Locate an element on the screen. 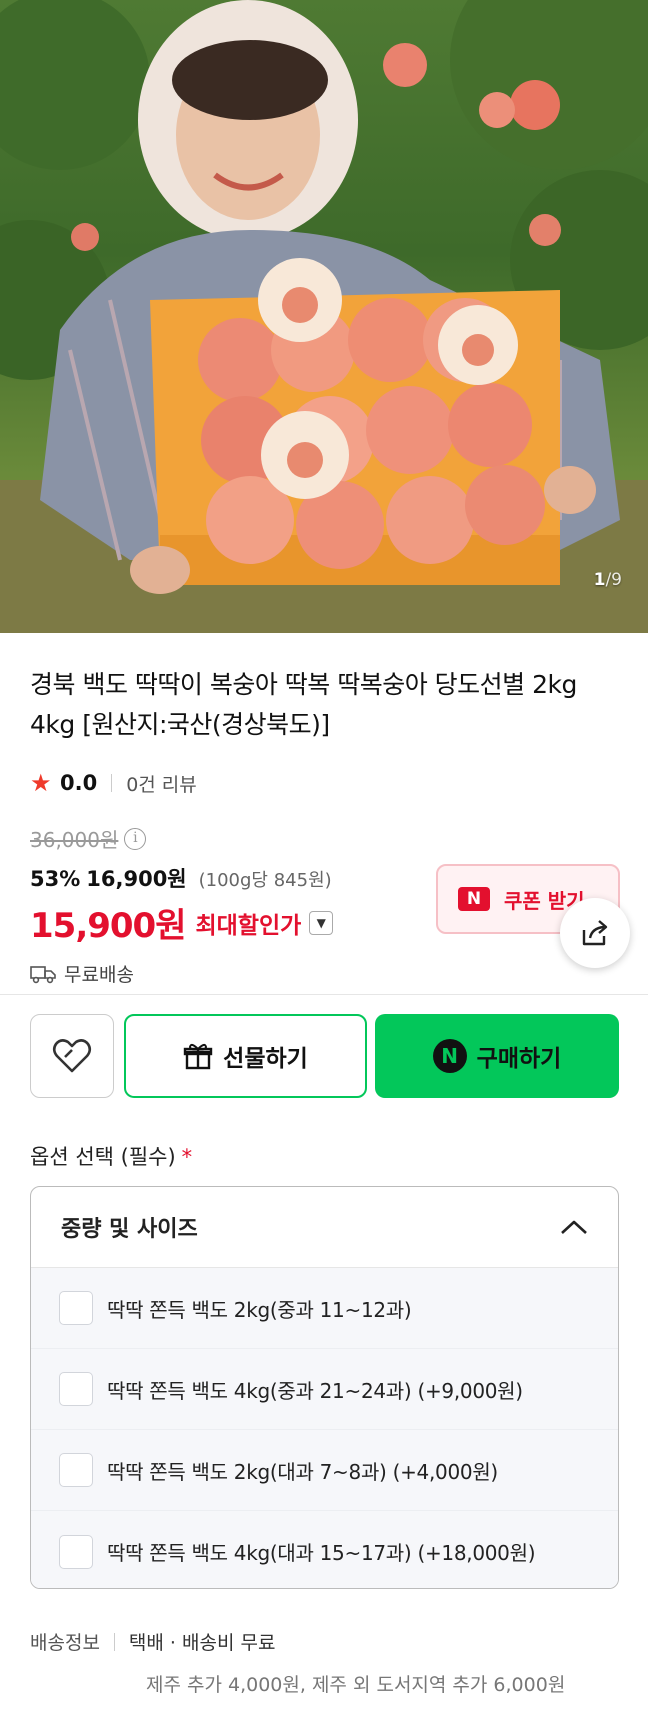  chevron-down-icon: ▼ is located at coordinates (321, 922).